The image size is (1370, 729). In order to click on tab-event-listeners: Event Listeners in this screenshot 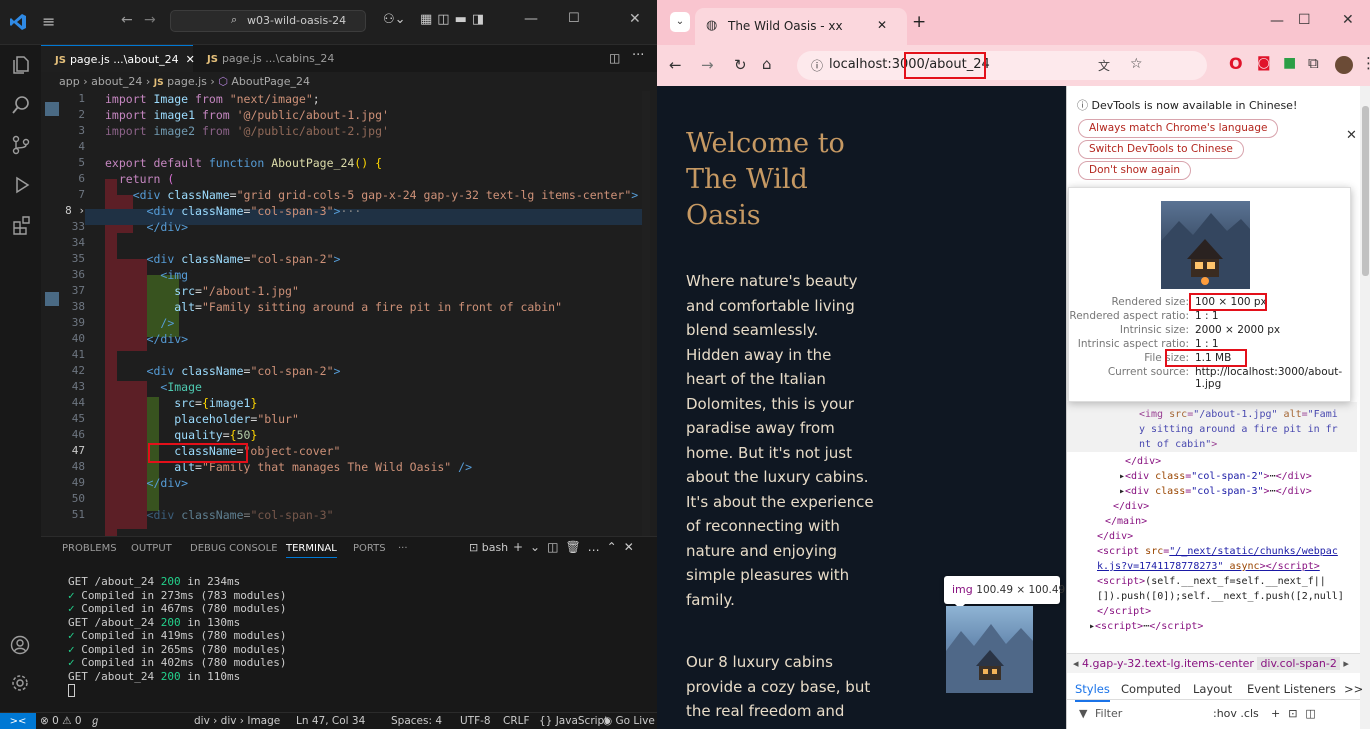, I will do `click(1291, 689)`.